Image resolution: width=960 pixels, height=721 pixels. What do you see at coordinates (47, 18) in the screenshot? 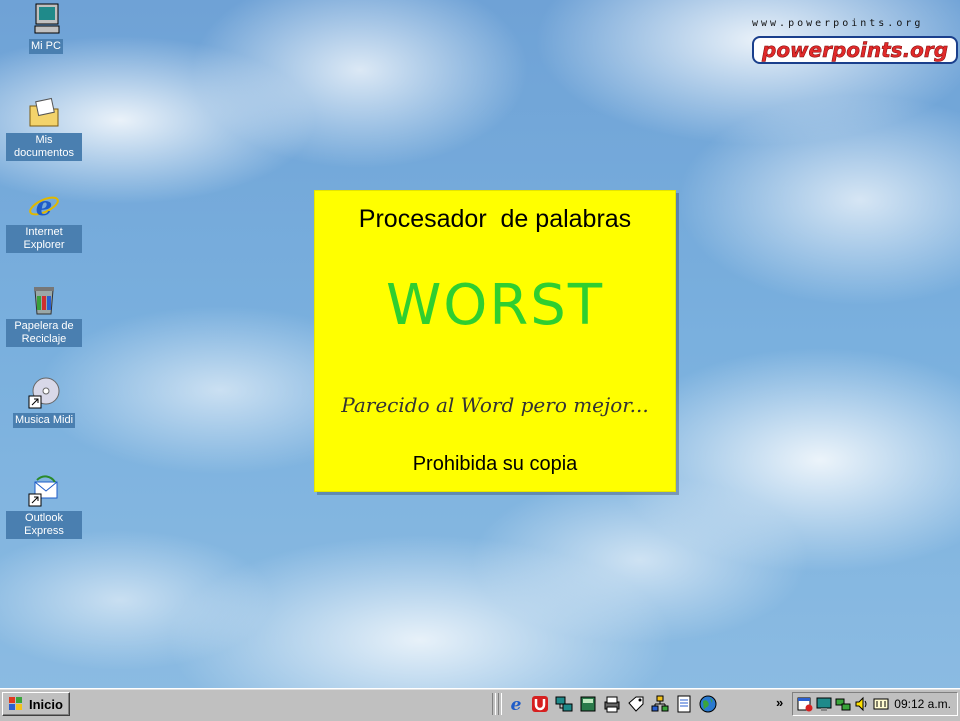
I see `my-computer-icon` at bounding box center [47, 18].